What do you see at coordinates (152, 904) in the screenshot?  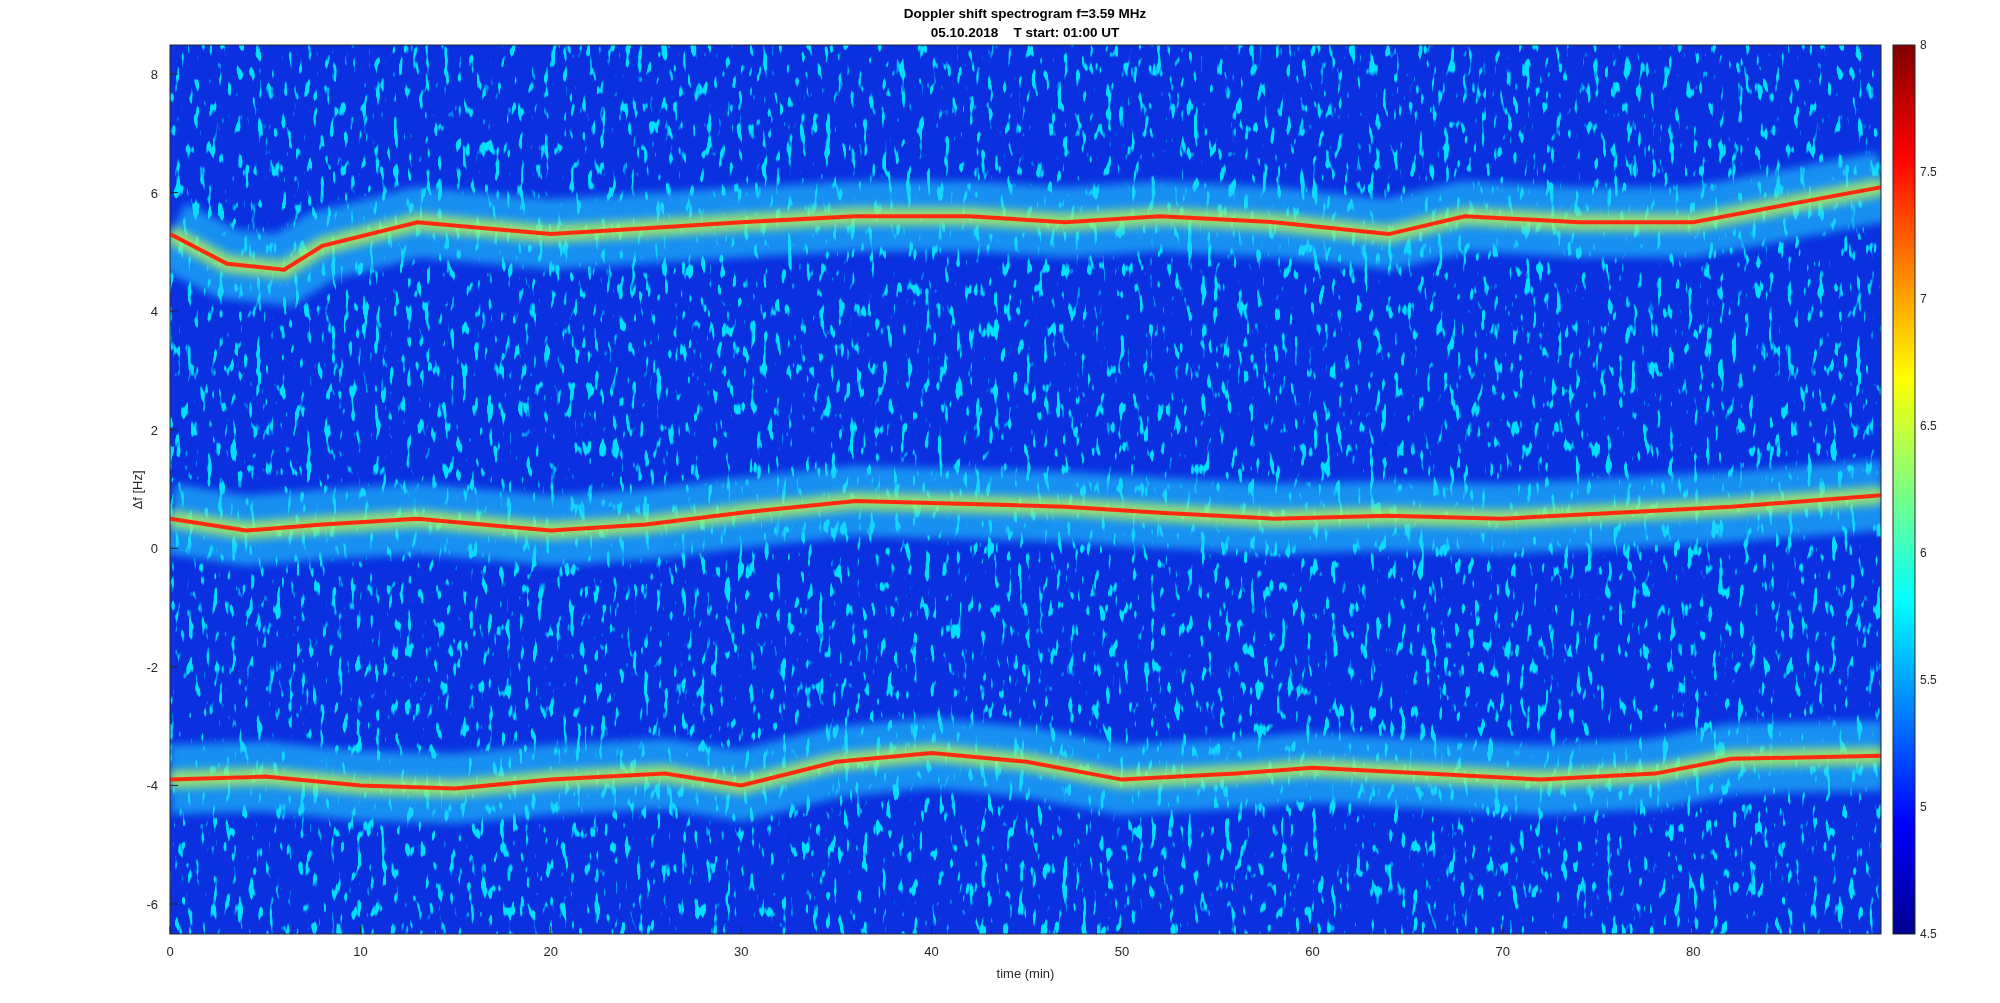 I see `axis-tick-label: -6` at bounding box center [152, 904].